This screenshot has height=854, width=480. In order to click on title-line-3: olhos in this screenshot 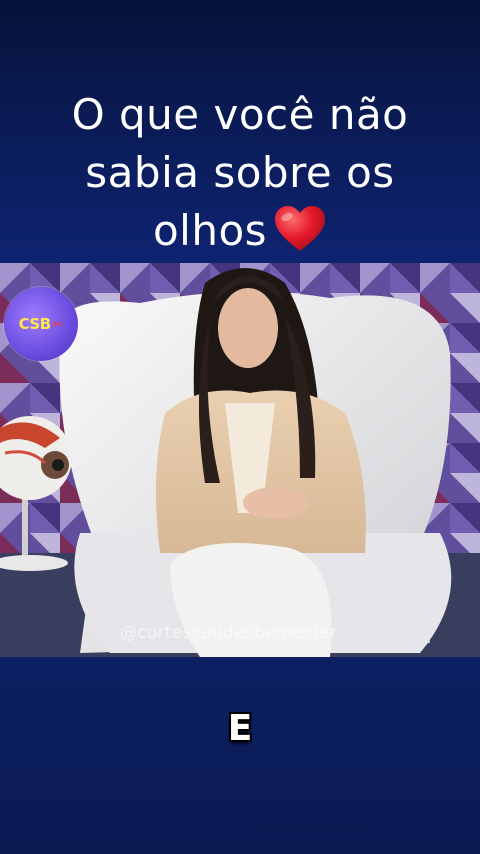, I will do `click(240, 231)`.